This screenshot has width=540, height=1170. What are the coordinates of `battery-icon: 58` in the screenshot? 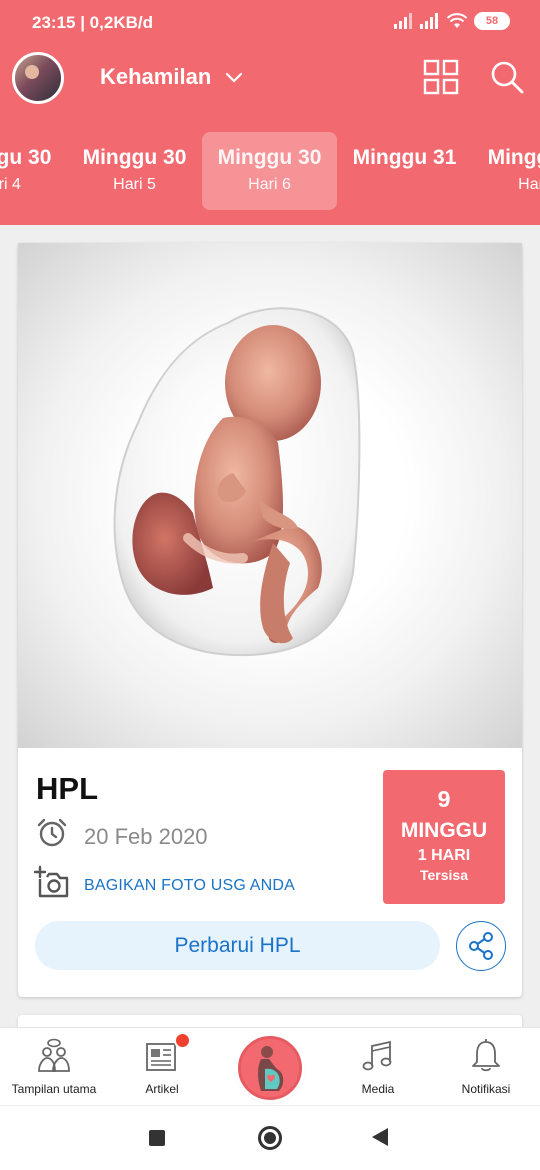 It's located at (492, 21).